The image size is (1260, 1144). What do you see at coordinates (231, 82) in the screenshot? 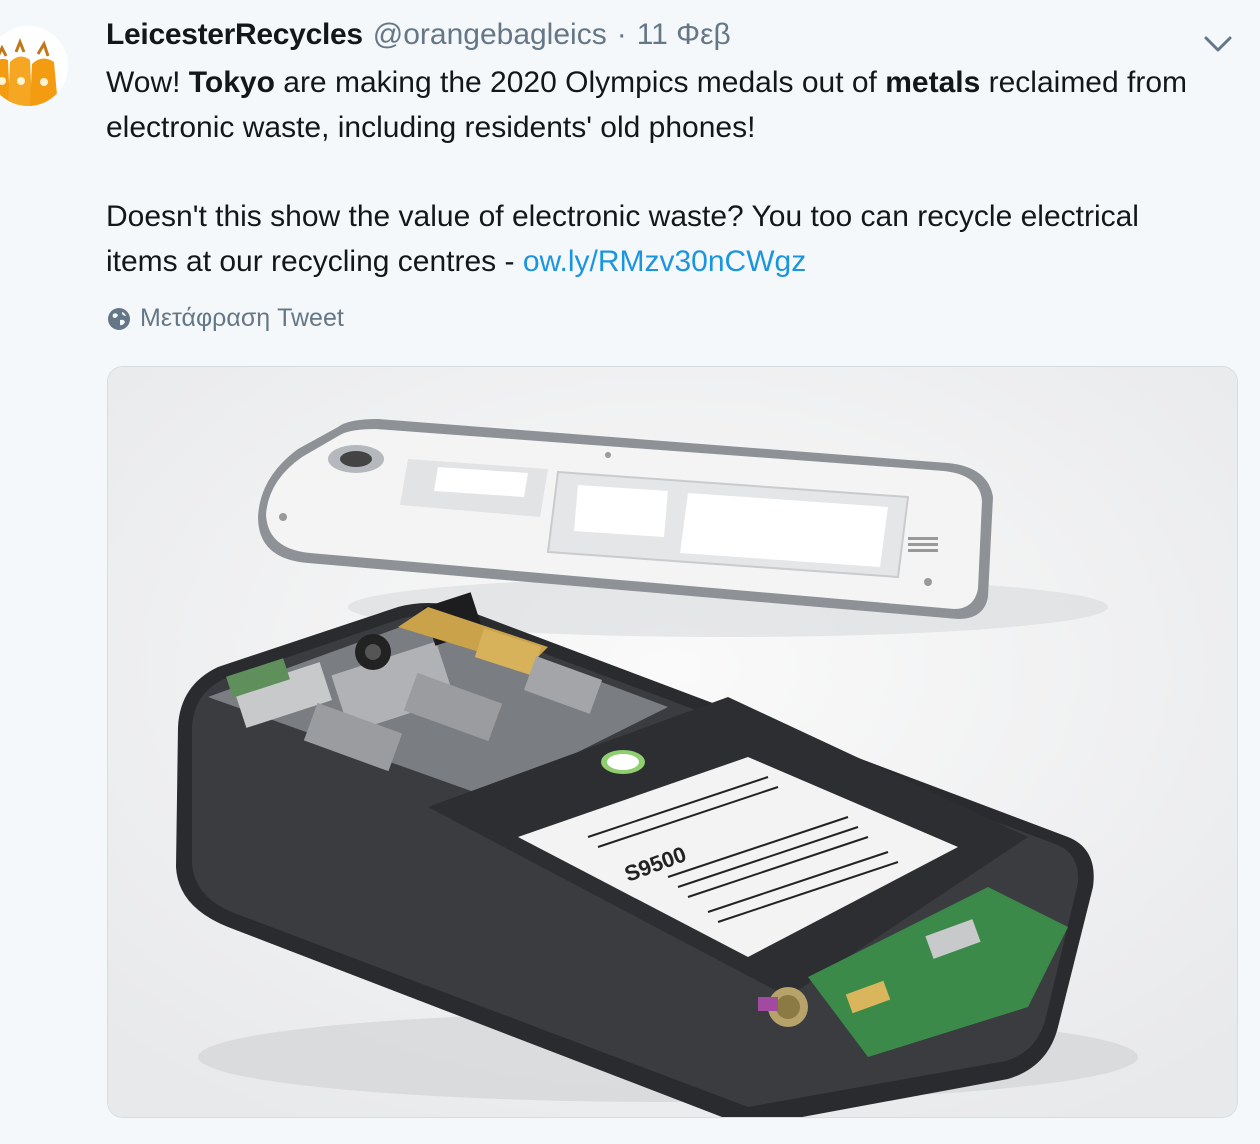
I see `bold-tokyo: Tokyo` at bounding box center [231, 82].